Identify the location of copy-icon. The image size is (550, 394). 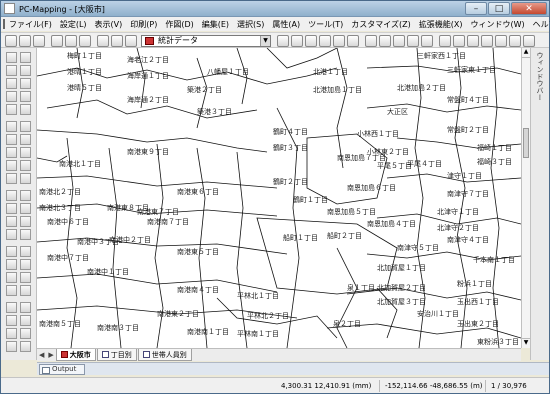
(71, 41).